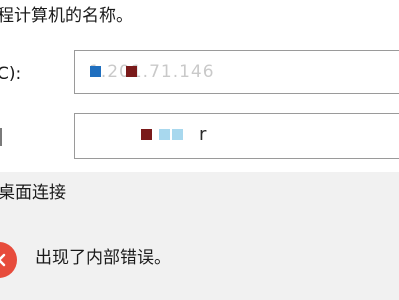 The image size is (399, 300). Describe the element at coordinates (11, 74) in the screenshot. I see `computer-label: C):` at that location.